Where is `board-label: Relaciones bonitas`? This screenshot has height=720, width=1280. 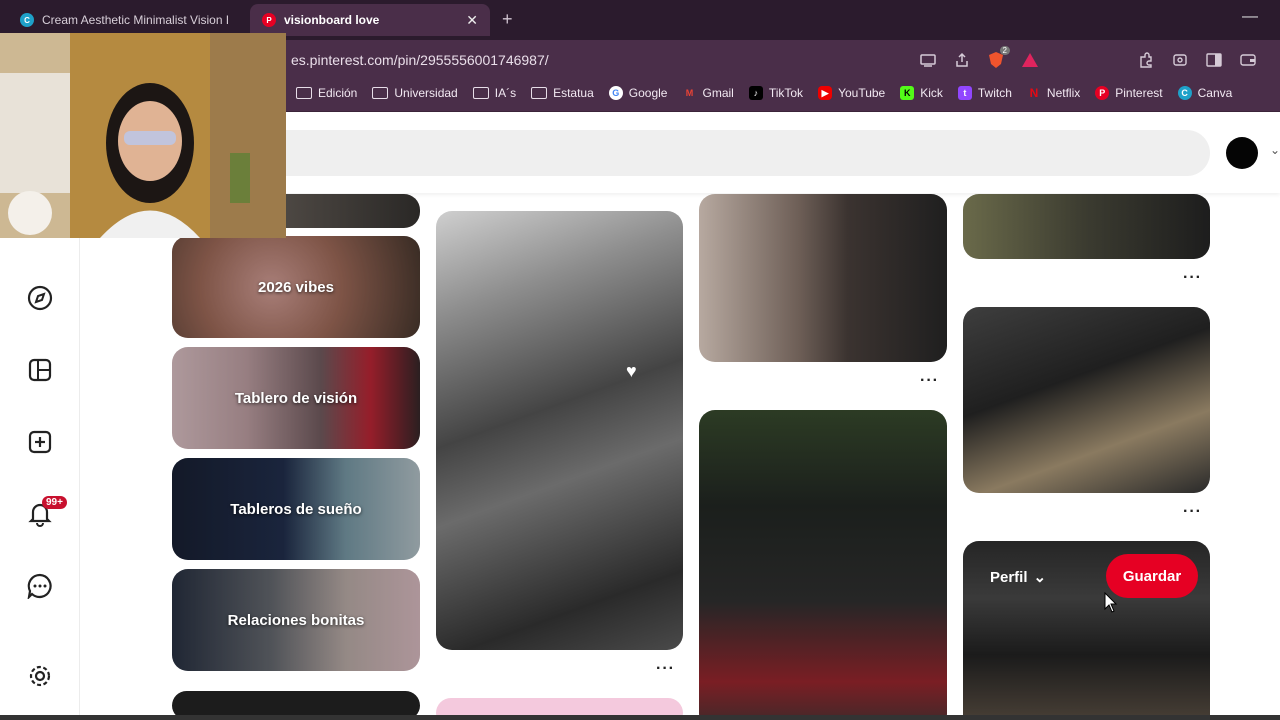 board-label: Relaciones bonitas is located at coordinates (296, 620).